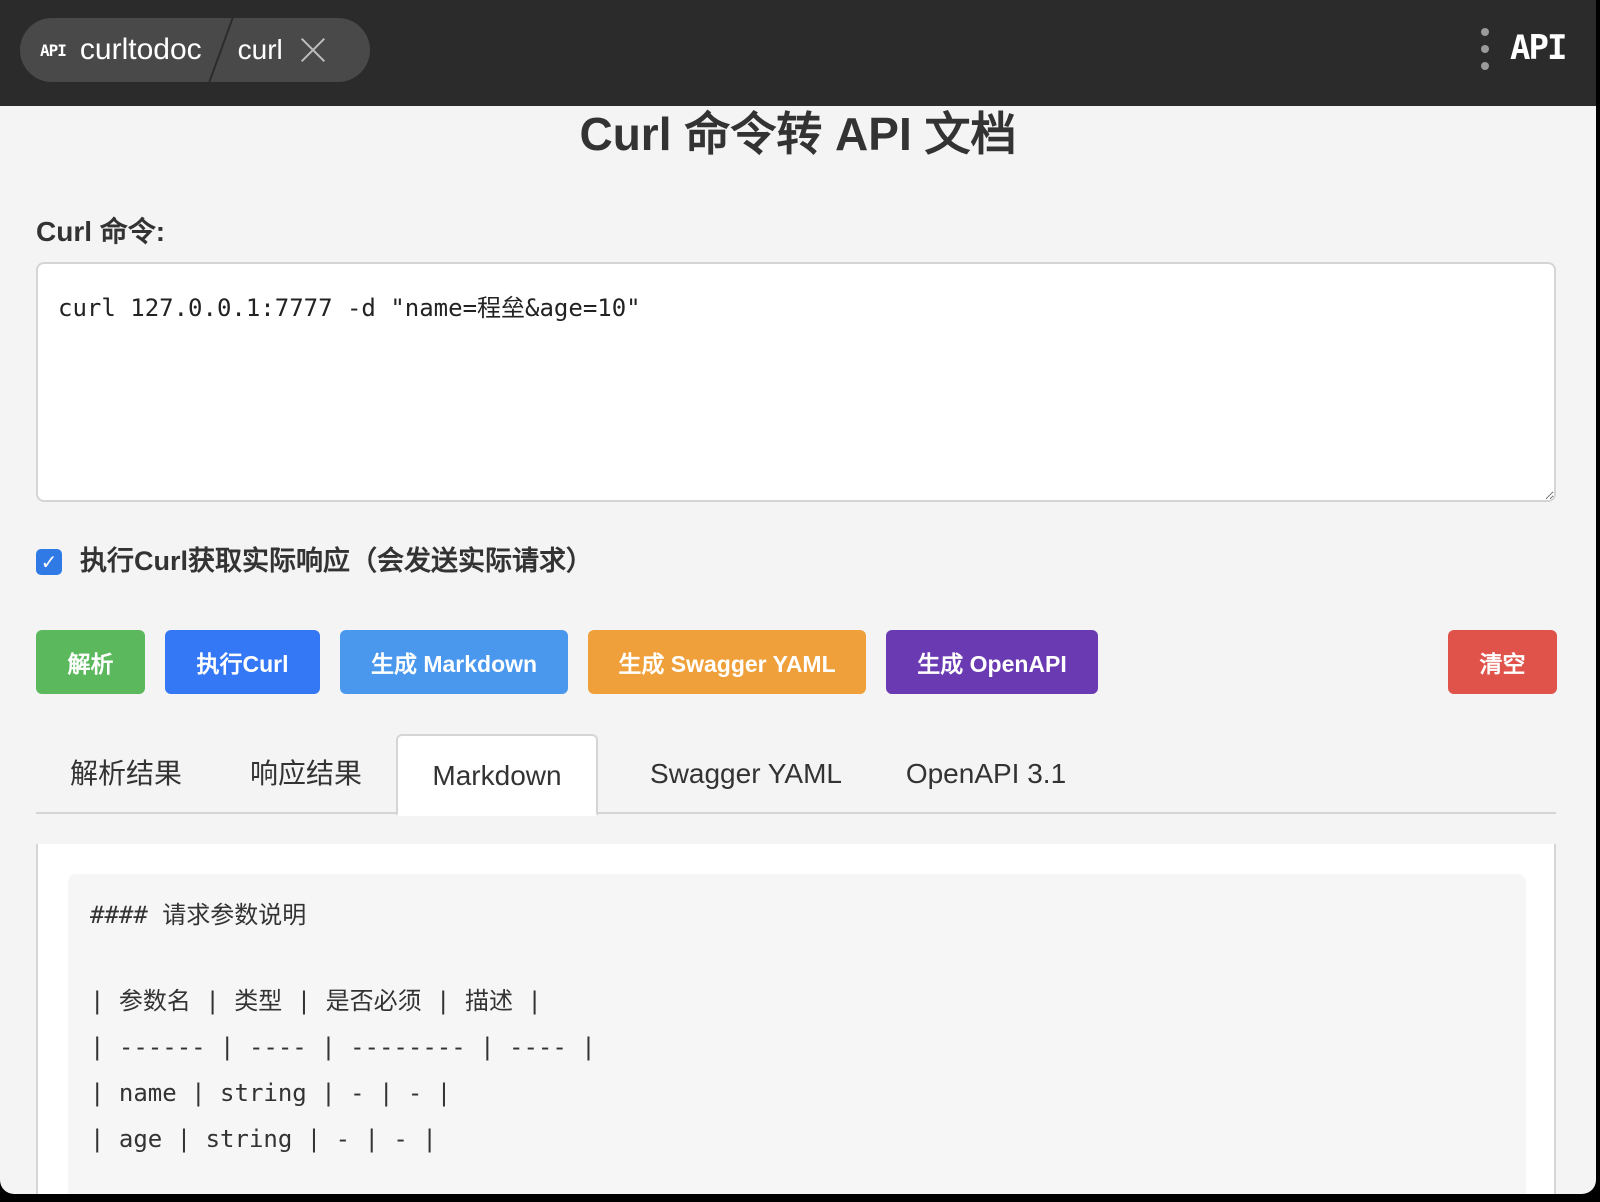 The image size is (1600, 1202). What do you see at coordinates (1485, 49) in the screenshot?
I see `more-options-icon` at bounding box center [1485, 49].